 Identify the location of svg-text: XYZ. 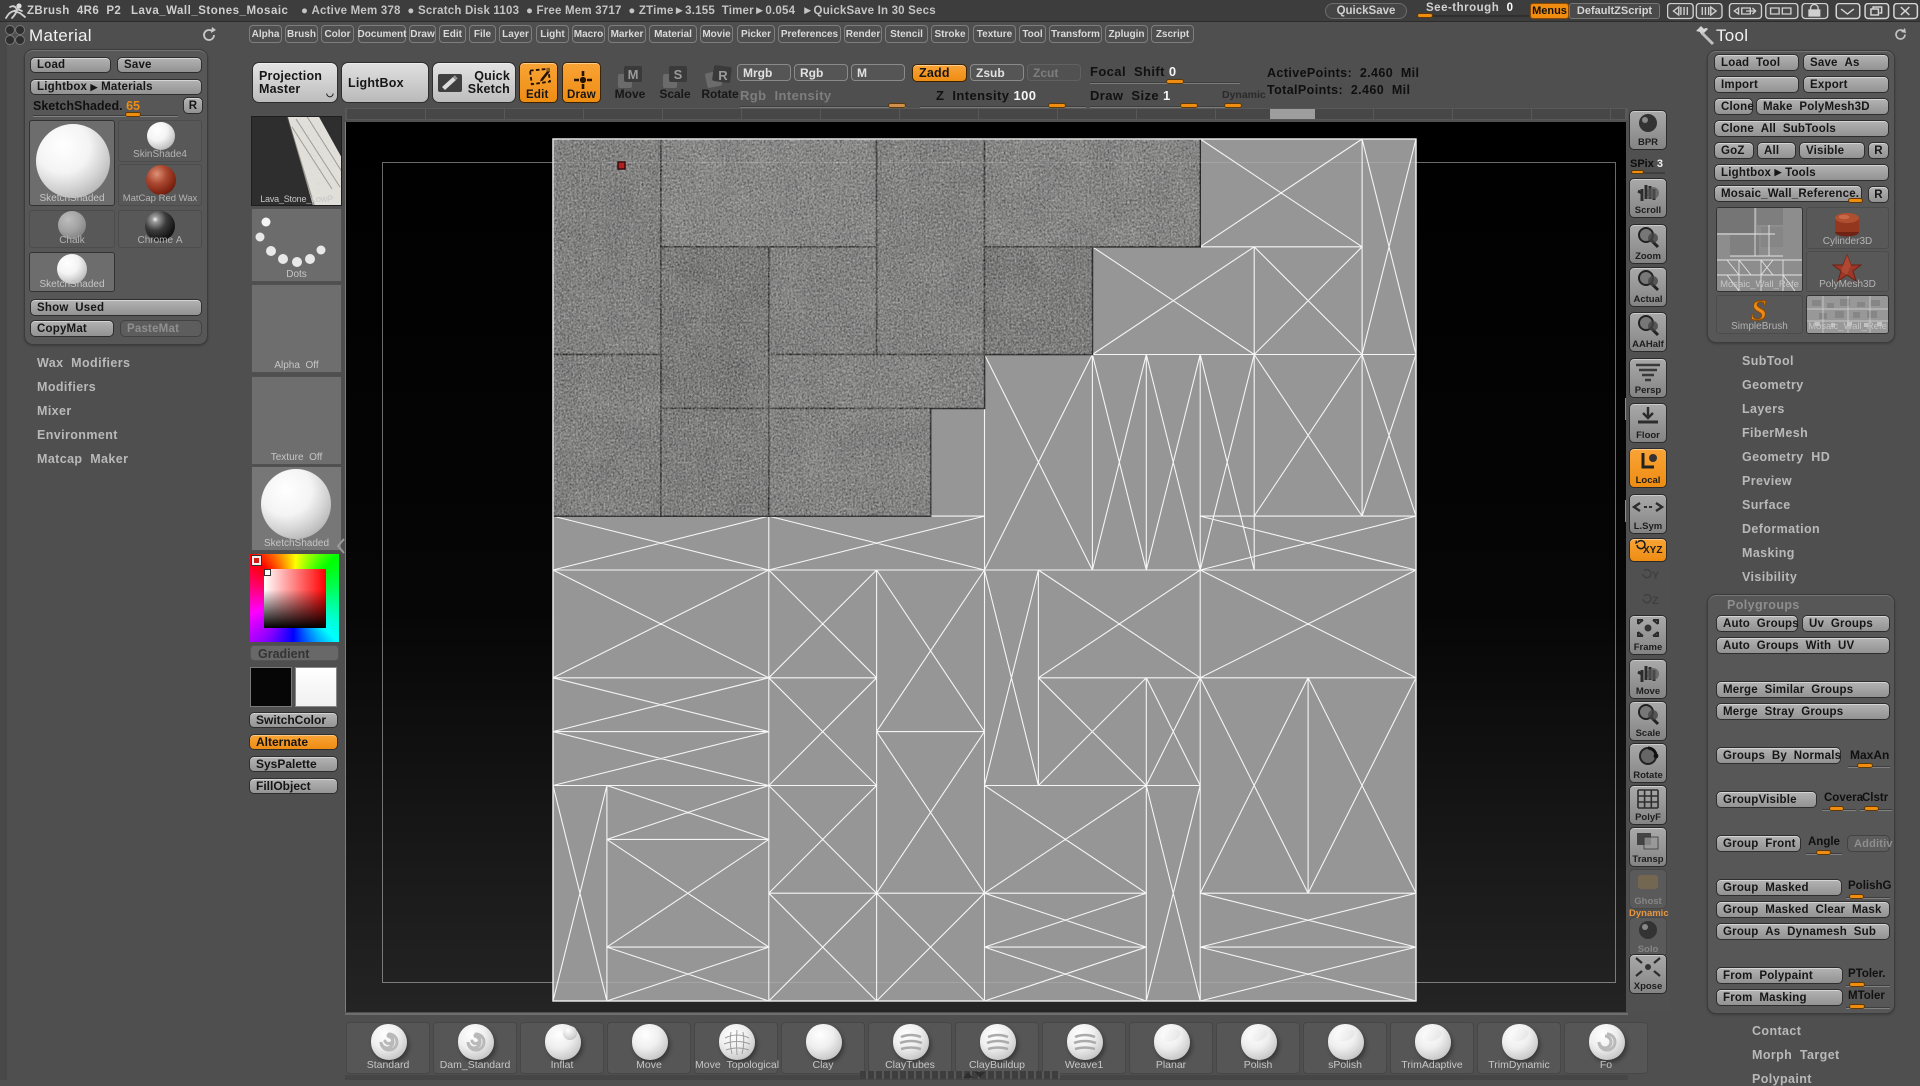
(1652, 550).